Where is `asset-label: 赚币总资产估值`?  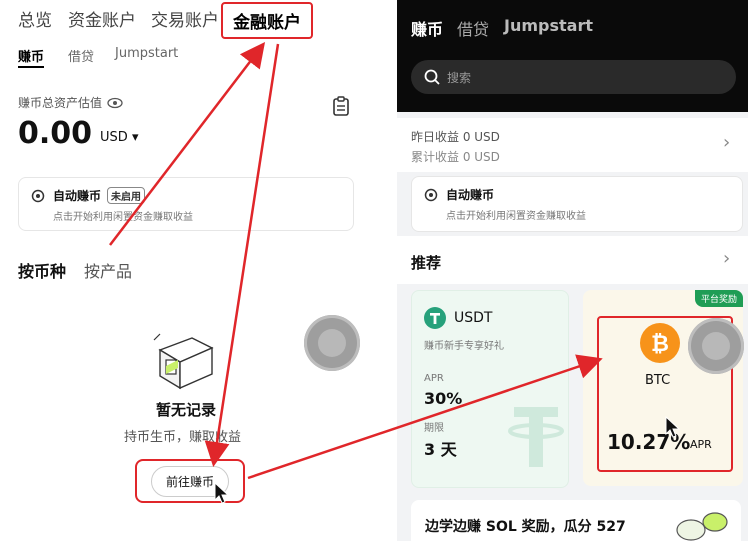 asset-label: 赚币总资产估值 is located at coordinates (60, 103).